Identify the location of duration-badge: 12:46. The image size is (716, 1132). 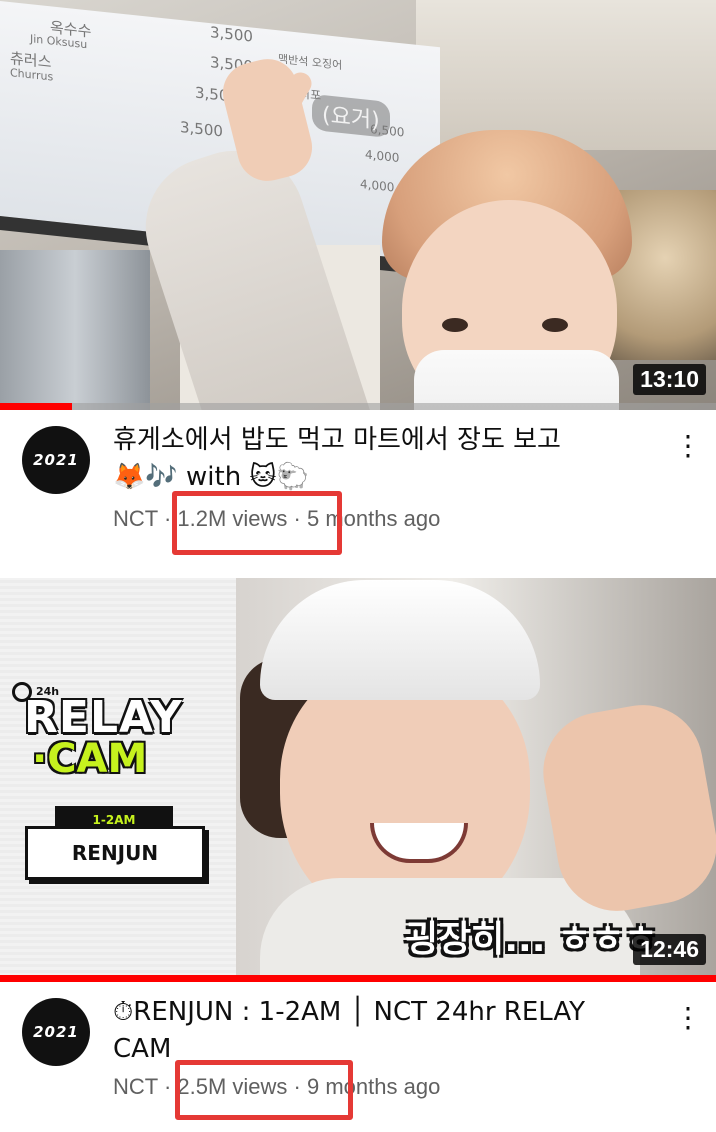
(669, 949).